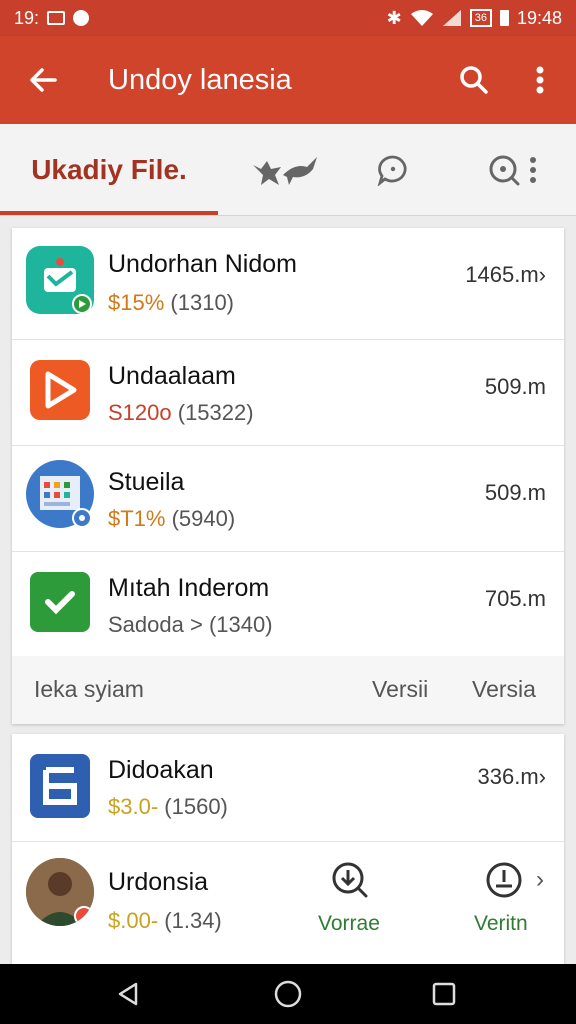 This screenshot has height=1024, width=576. I want to click on app-count: > (1340), so click(231, 624).